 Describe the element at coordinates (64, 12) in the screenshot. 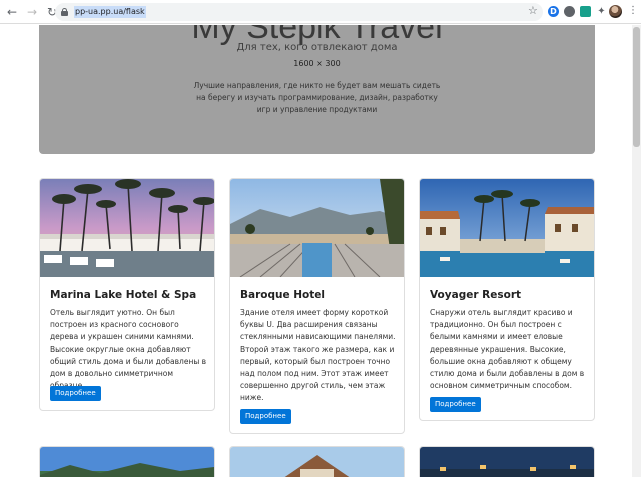

I see `lock-icon` at that location.